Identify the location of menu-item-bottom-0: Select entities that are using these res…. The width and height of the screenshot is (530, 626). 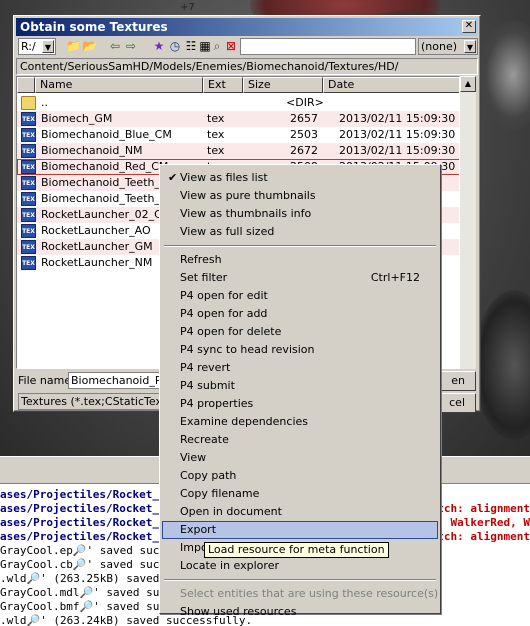
(300, 594).